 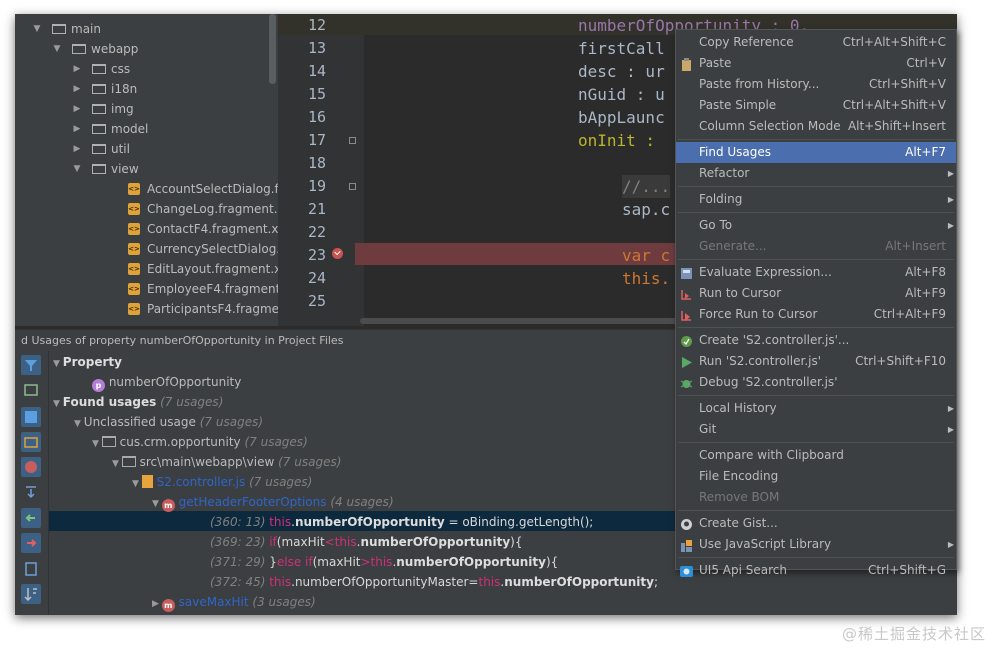 I want to click on menu-item-copy-reference: Copy Reference Ctrl+Alt+Shift+C, so click(x=816, y=42).